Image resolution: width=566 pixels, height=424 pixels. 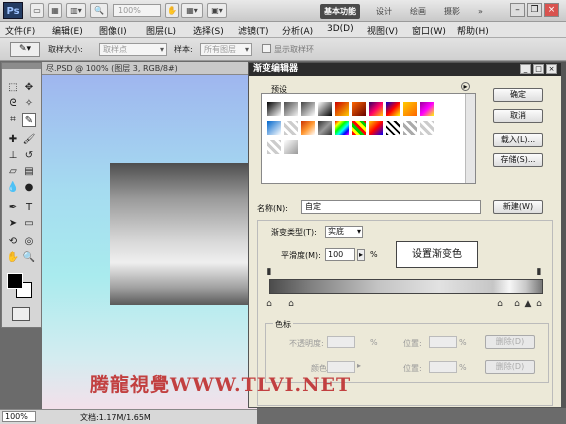 What do you see at coordinates (29, 172) in the screenshot?
I see `gradient-tool-icon: ▤` at bounding box center [29, 172].